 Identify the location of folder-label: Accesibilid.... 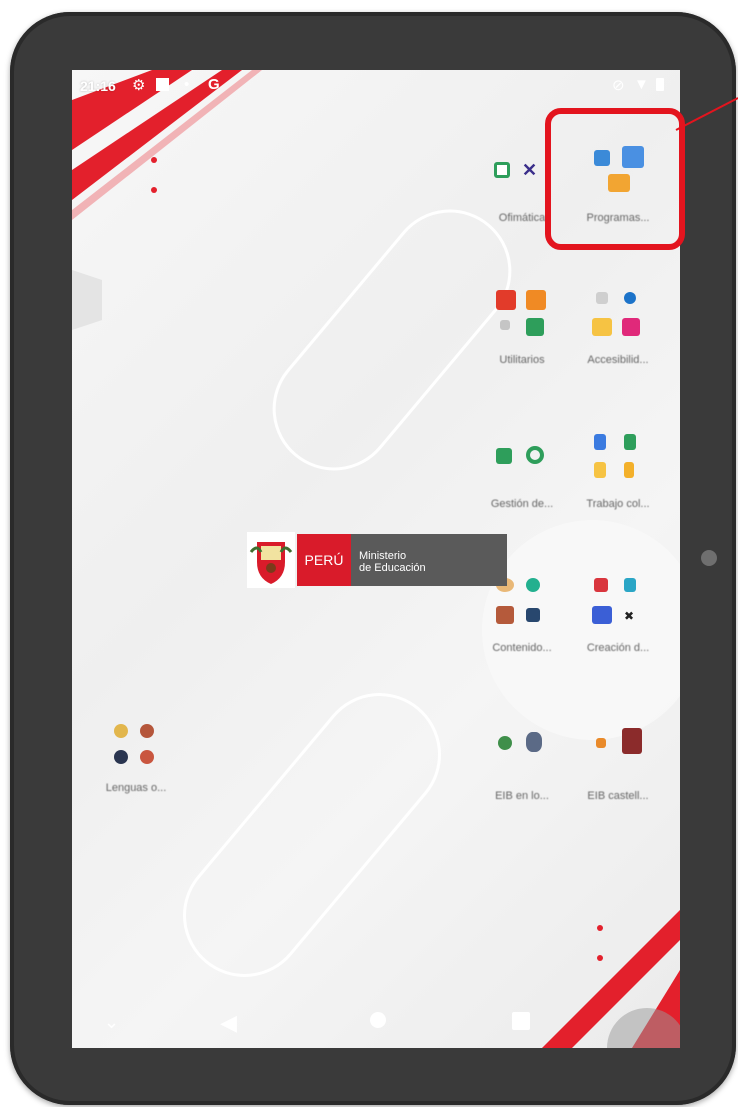
(618, 360).